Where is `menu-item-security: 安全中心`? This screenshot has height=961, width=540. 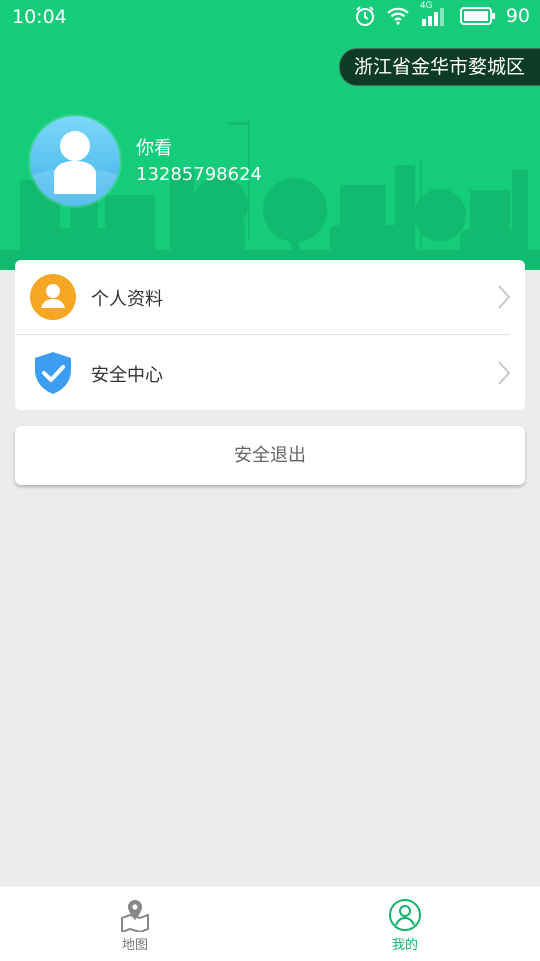
menu-item-security: 安全中心 is located at coordinates (270, 373).